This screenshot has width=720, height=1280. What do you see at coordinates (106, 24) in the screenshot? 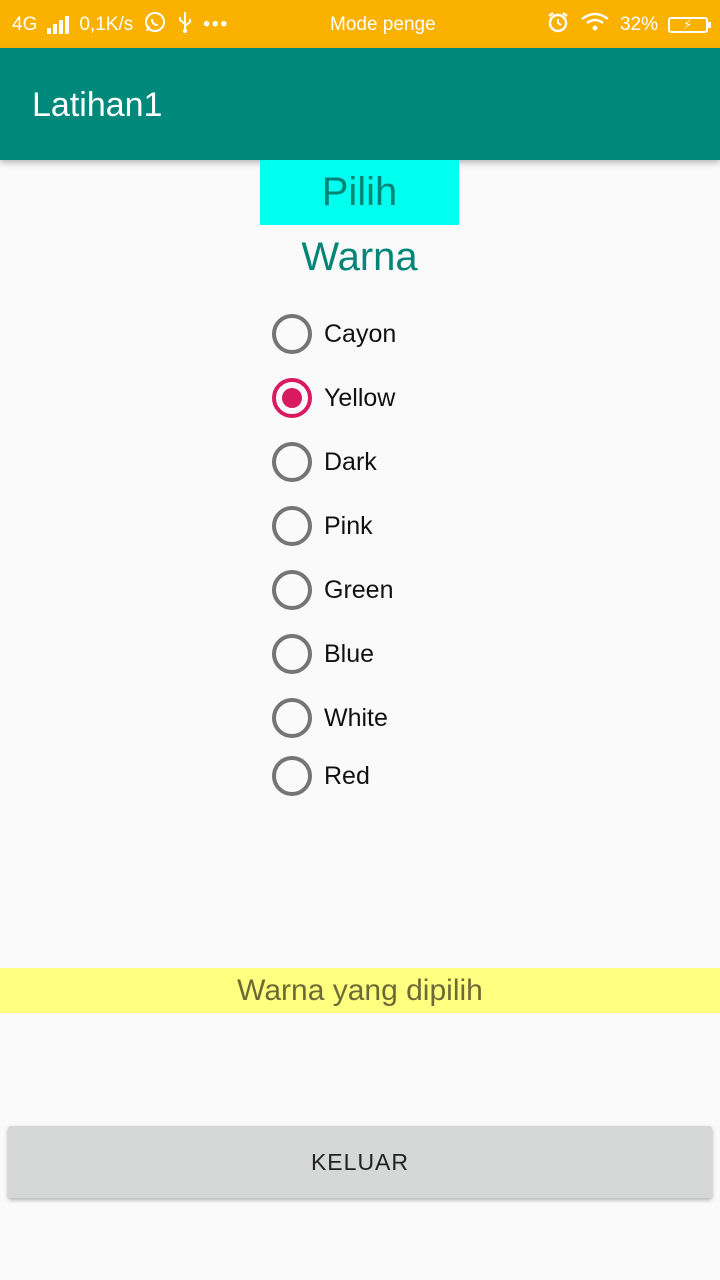
I see `network-speed: 0,1K/s` at bounding box center [106, 24].